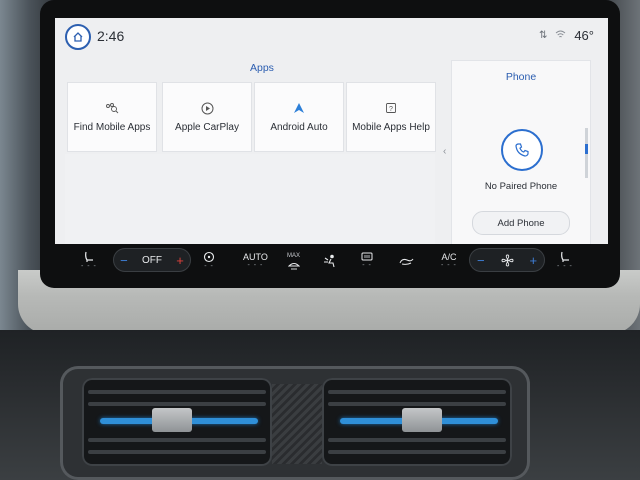 The width and height of the screenshot is (640, 480). I want to click on phone-button, so click(522, 150).